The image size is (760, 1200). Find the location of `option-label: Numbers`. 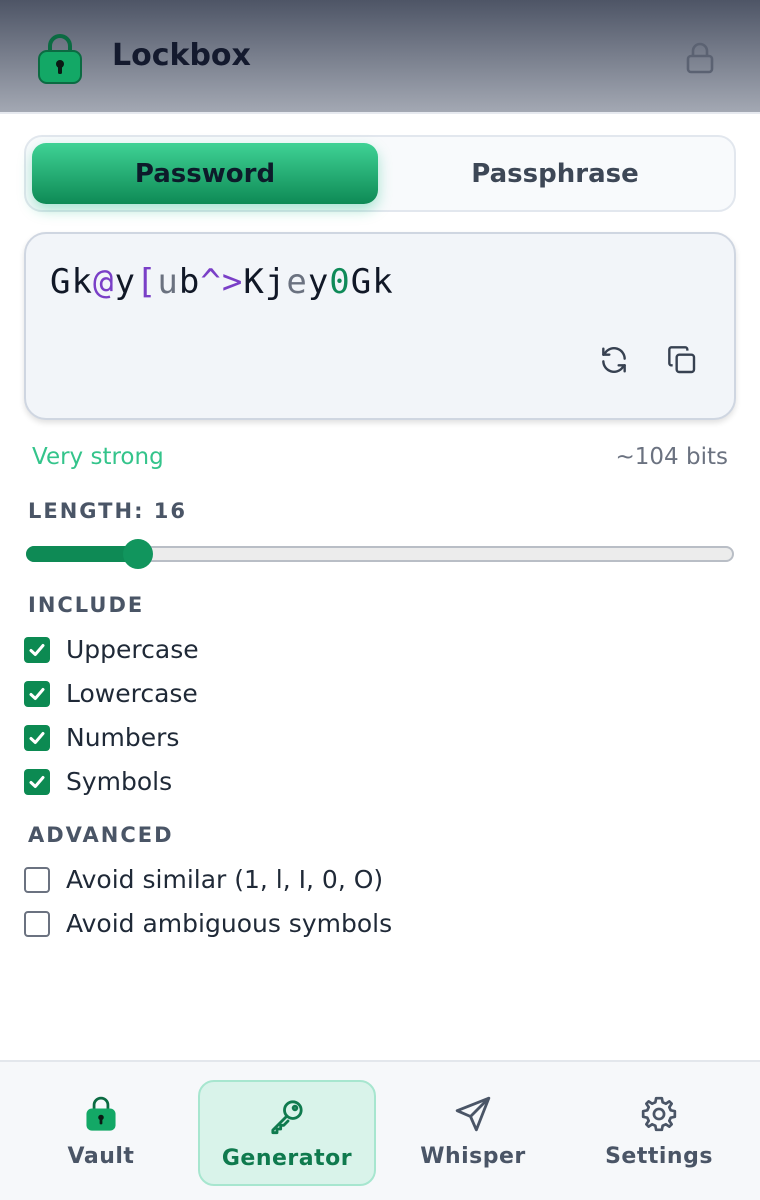

option-label: Numbers is located at coordinates (123, 737).